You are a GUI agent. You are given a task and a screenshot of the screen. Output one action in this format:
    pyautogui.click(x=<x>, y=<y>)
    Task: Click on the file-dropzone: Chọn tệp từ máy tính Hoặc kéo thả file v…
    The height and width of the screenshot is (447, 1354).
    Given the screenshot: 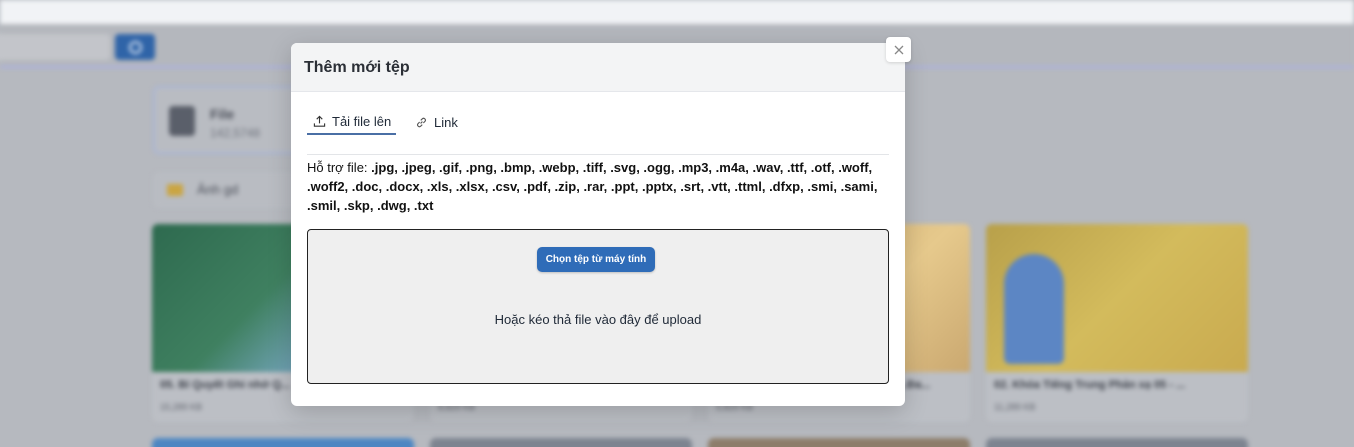 What is the action you would take?
    pyautogui.click(x=598, y=306)
    